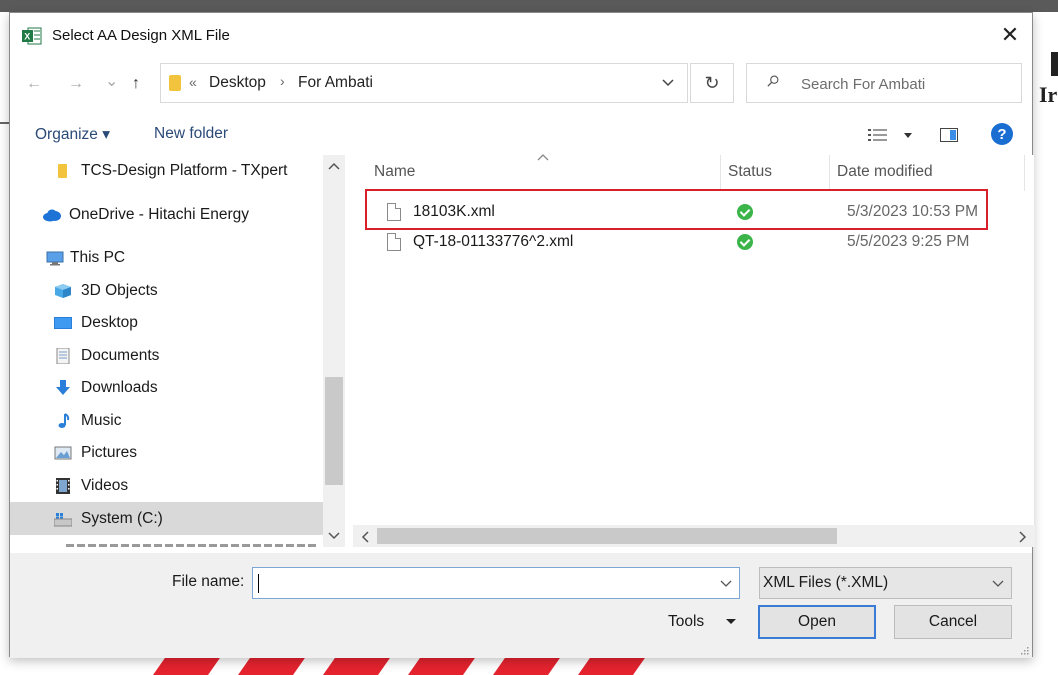 The height and width of the screenshot is (675, 1058). Describe the element at coordinates (109, 322) in the screenshot. I see `sidebar-item-label: Desktop` at that location.